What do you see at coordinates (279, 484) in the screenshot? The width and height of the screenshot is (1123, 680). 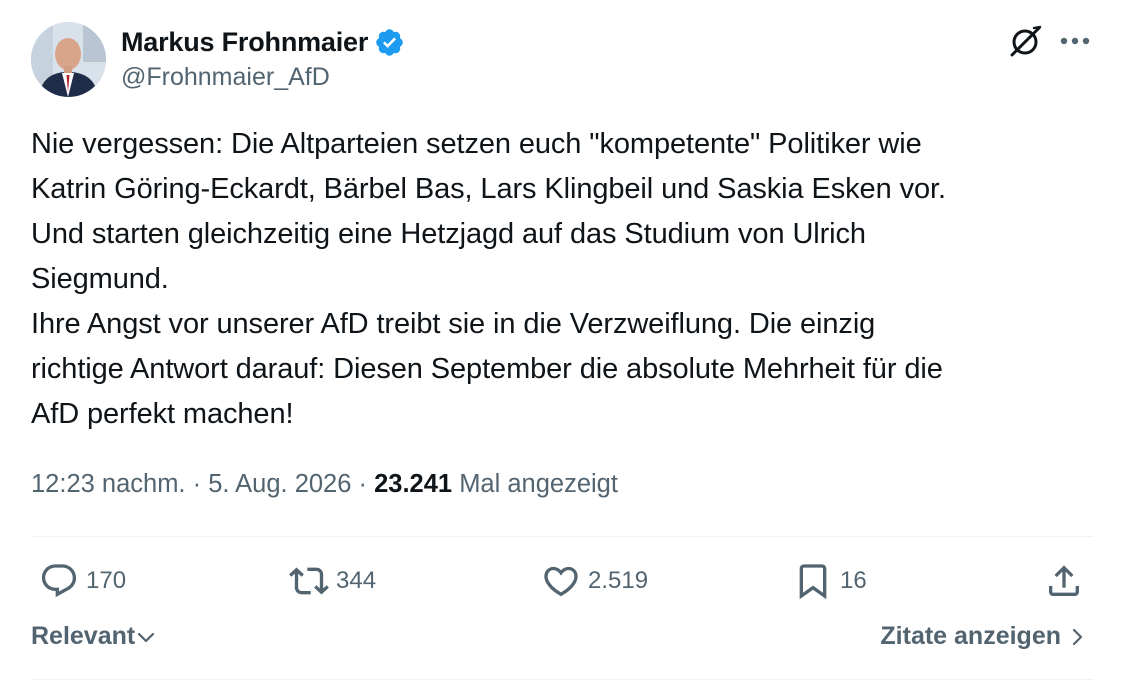 I see `tweet-date: 5. Aug. 2026` at bounding box center [279, 484].